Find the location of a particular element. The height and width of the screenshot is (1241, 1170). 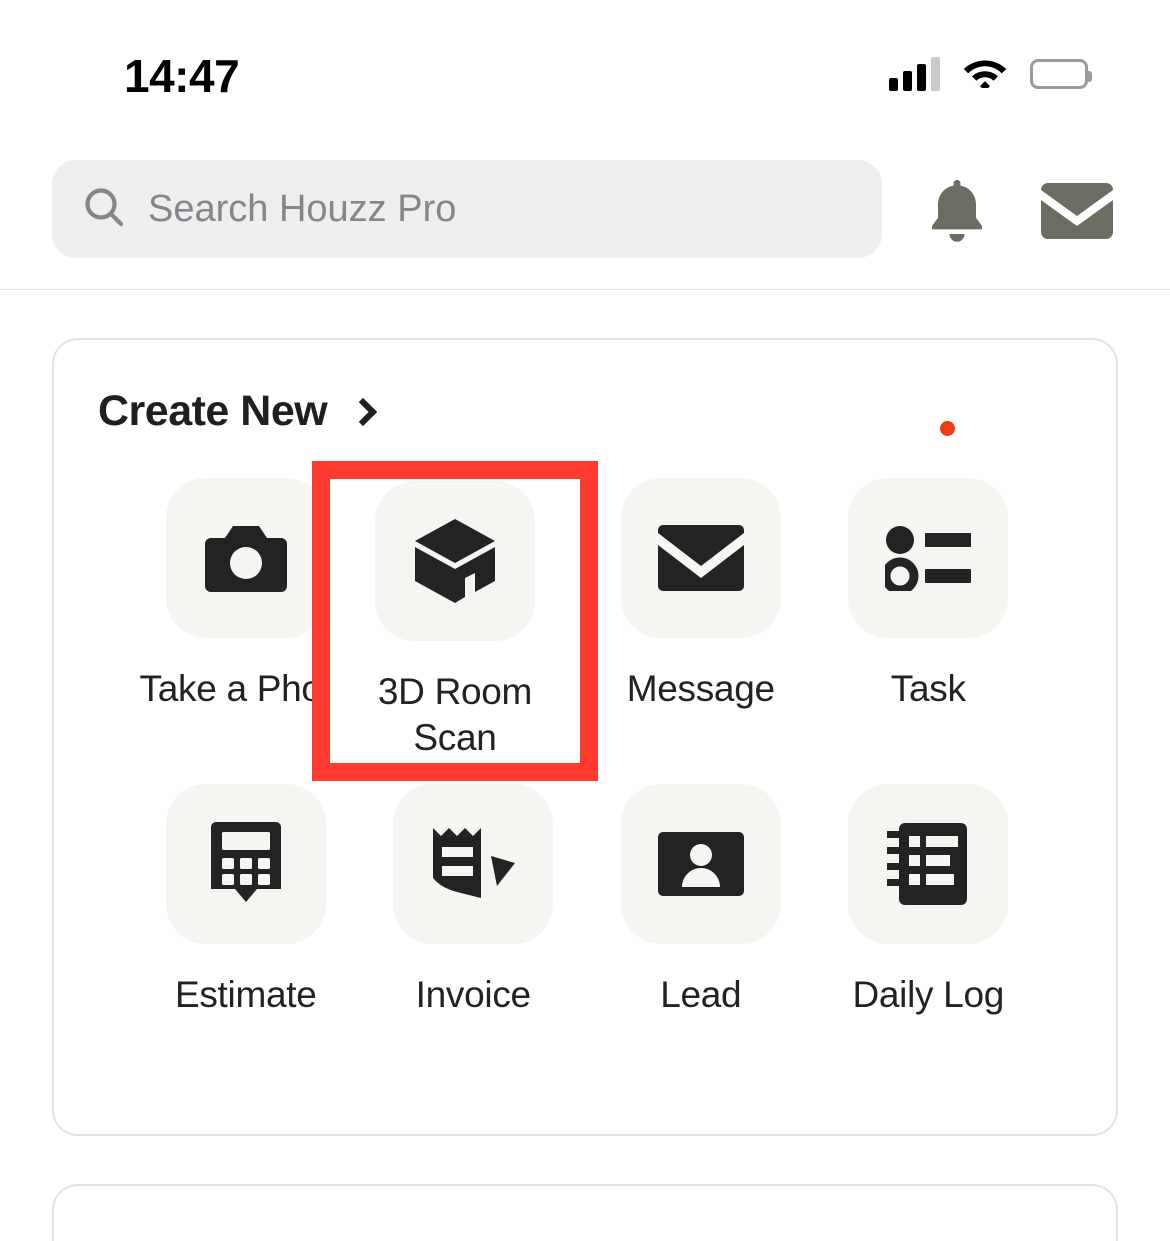

highlighted-tile-3d-room-scan: 3D Room Scan is located at coordinates (455, 621).